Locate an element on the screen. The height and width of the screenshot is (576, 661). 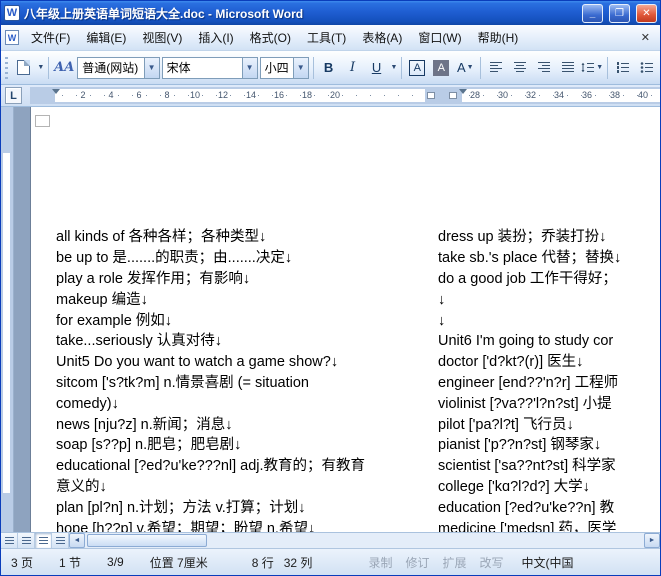
font-combo: 宋体 ▼ is located at coordinates (209, 67).